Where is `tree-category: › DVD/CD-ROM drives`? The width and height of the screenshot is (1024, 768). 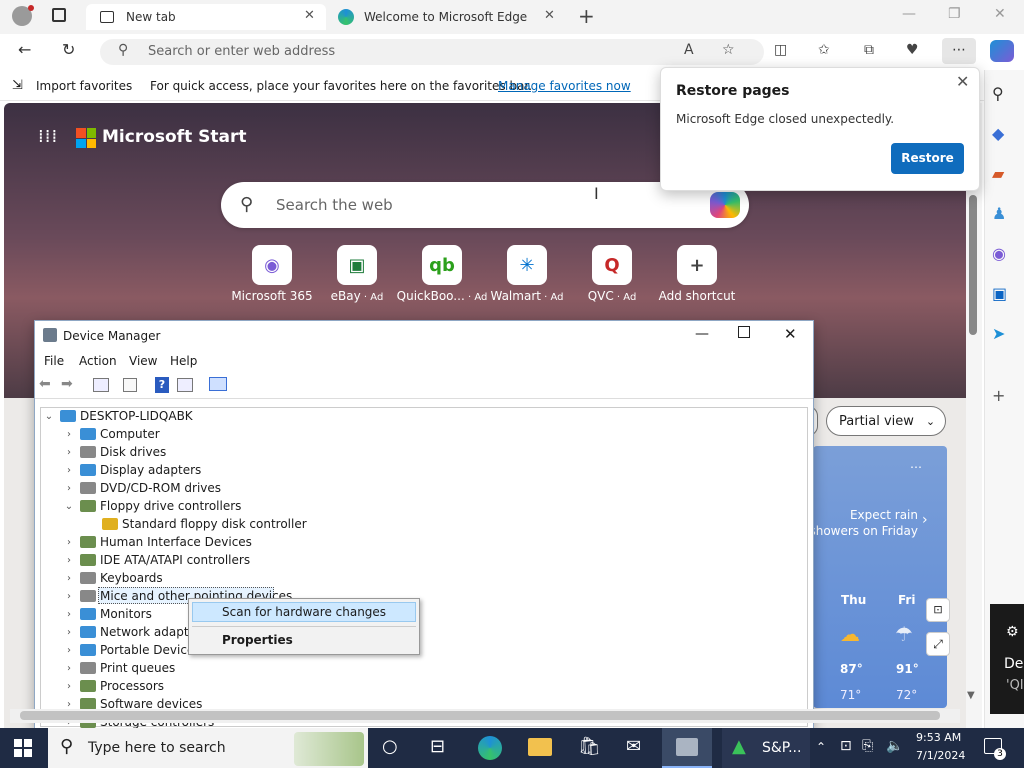
tree-category: › DVD/CD-ROM drives is located at coordinates (142, 488).